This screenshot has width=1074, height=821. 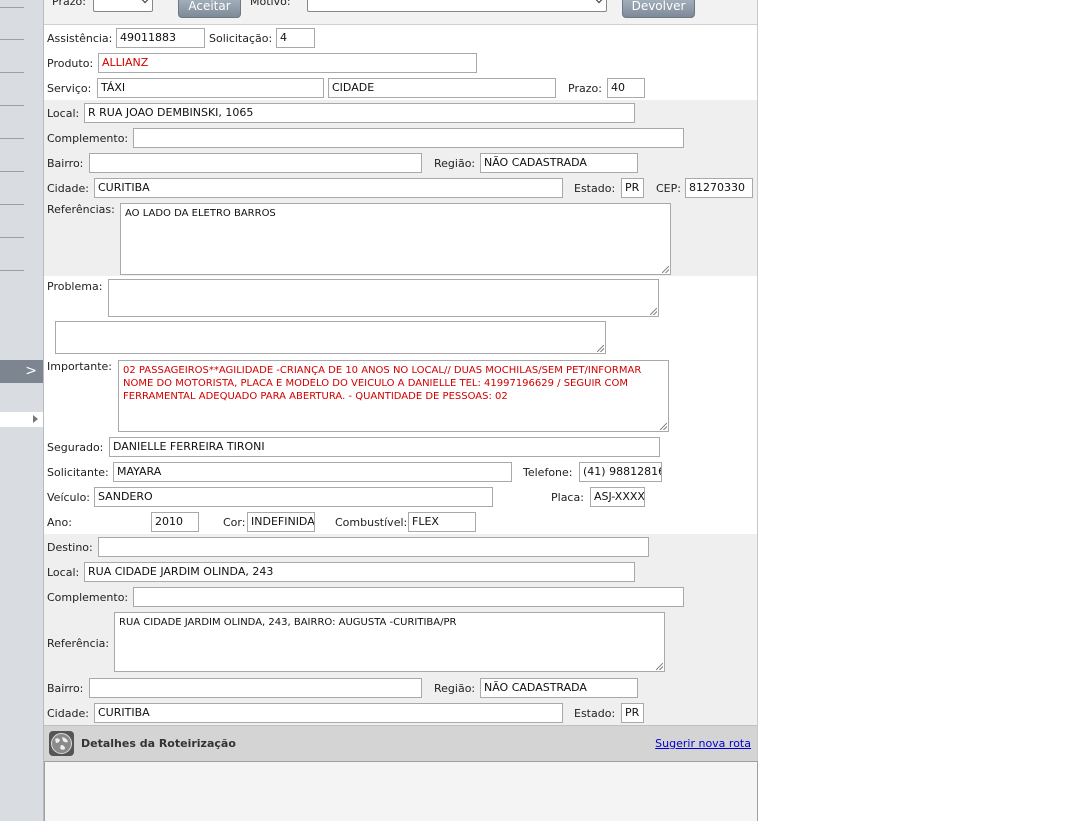 What do you see at coordinates (255, 163) in the screenshot?
I see `bairro-field` at bounding box center [255, 163].